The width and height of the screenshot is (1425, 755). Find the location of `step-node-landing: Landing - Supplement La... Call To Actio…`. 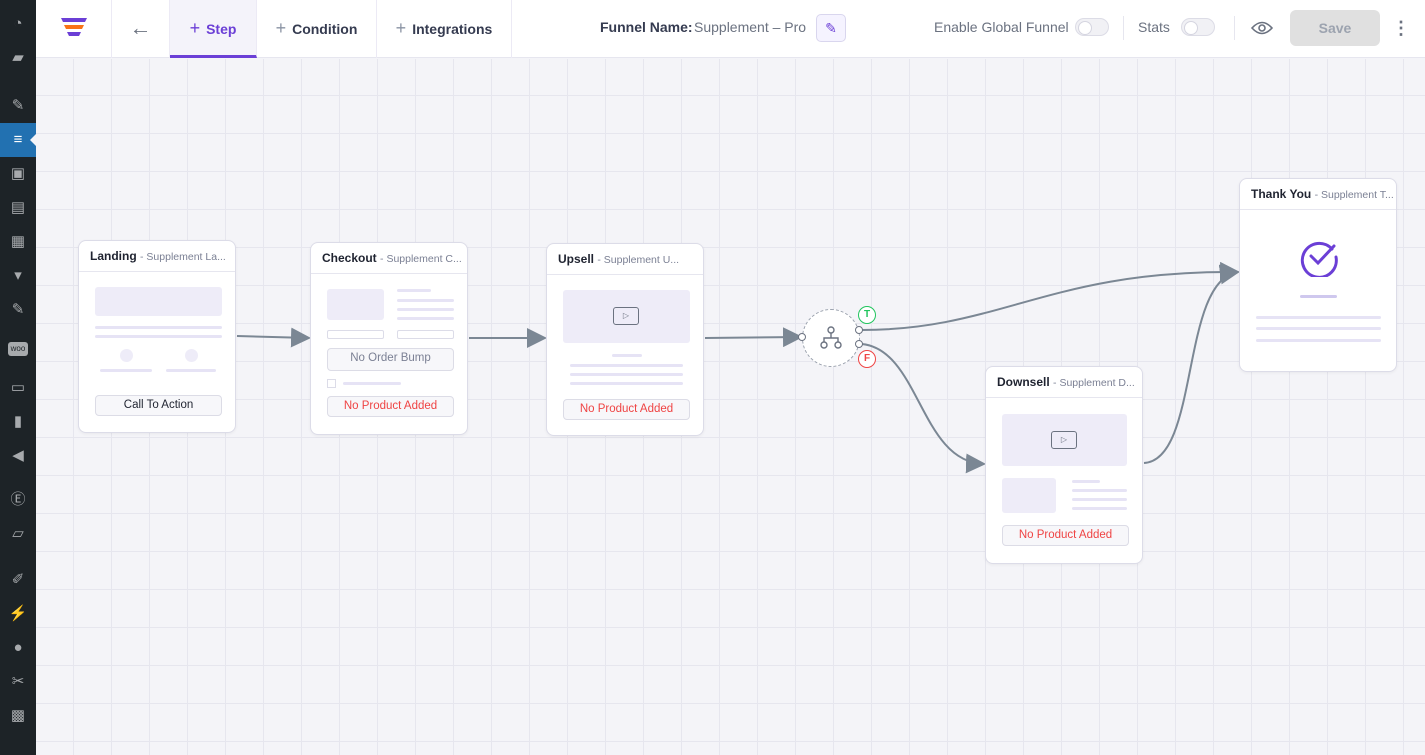

step-node-landing: Landing - Supplement La... Call To Actio… is located at coordinates (157, 336).